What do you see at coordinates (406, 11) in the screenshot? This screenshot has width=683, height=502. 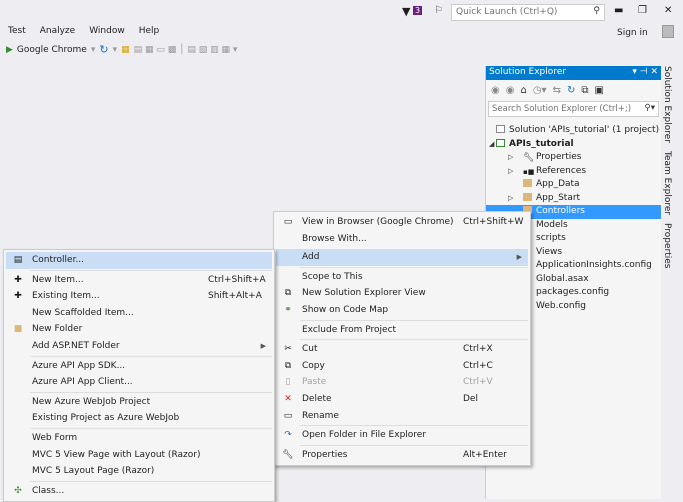 I see `filter-icon: ▼` at bounding box center [406, 11].